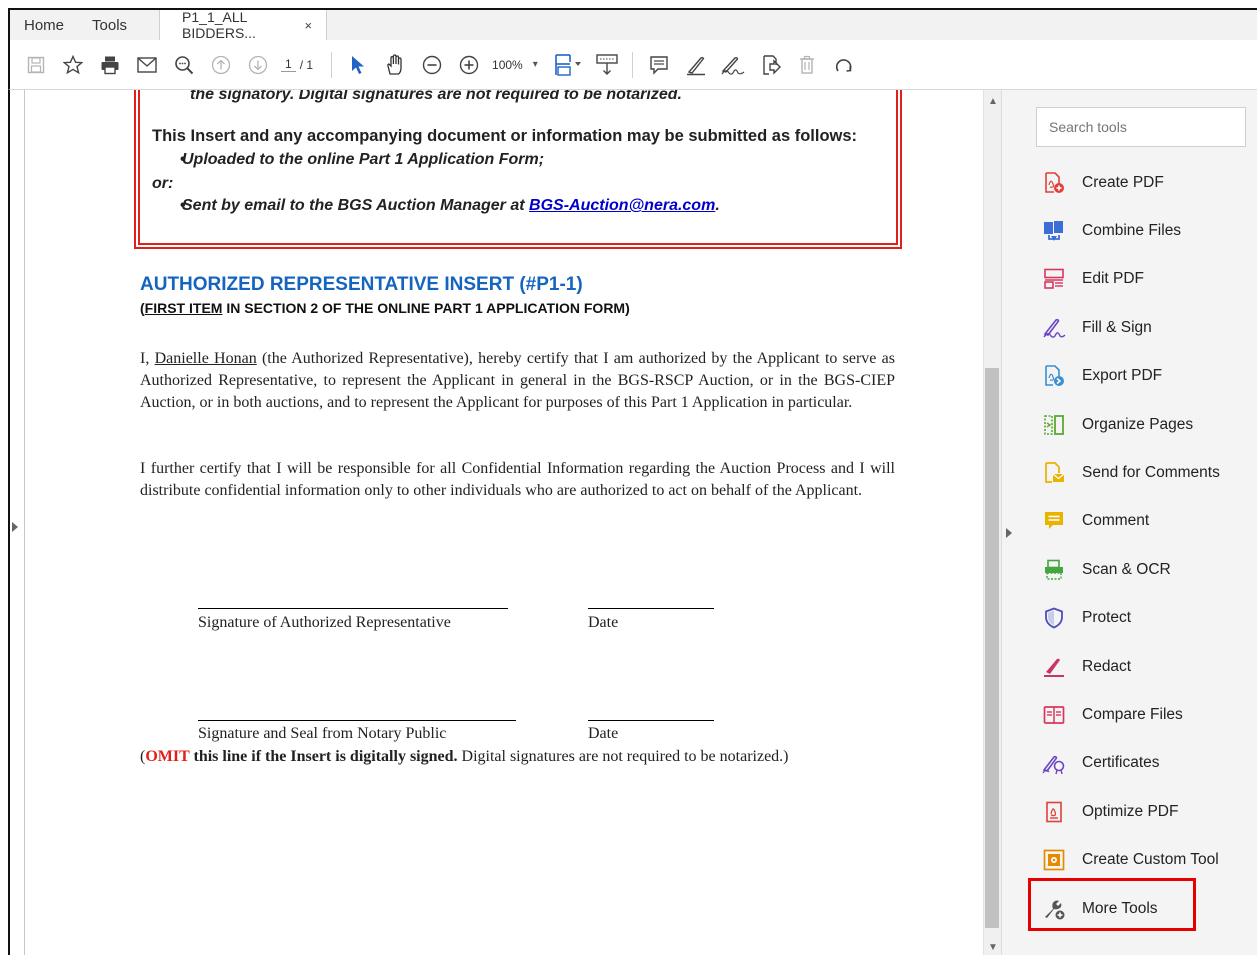 This screenshot has width=1257, height=955. Describe the element at coordinates (469, 65) in the screenshot. I see `zoom-in-icon` at that location.